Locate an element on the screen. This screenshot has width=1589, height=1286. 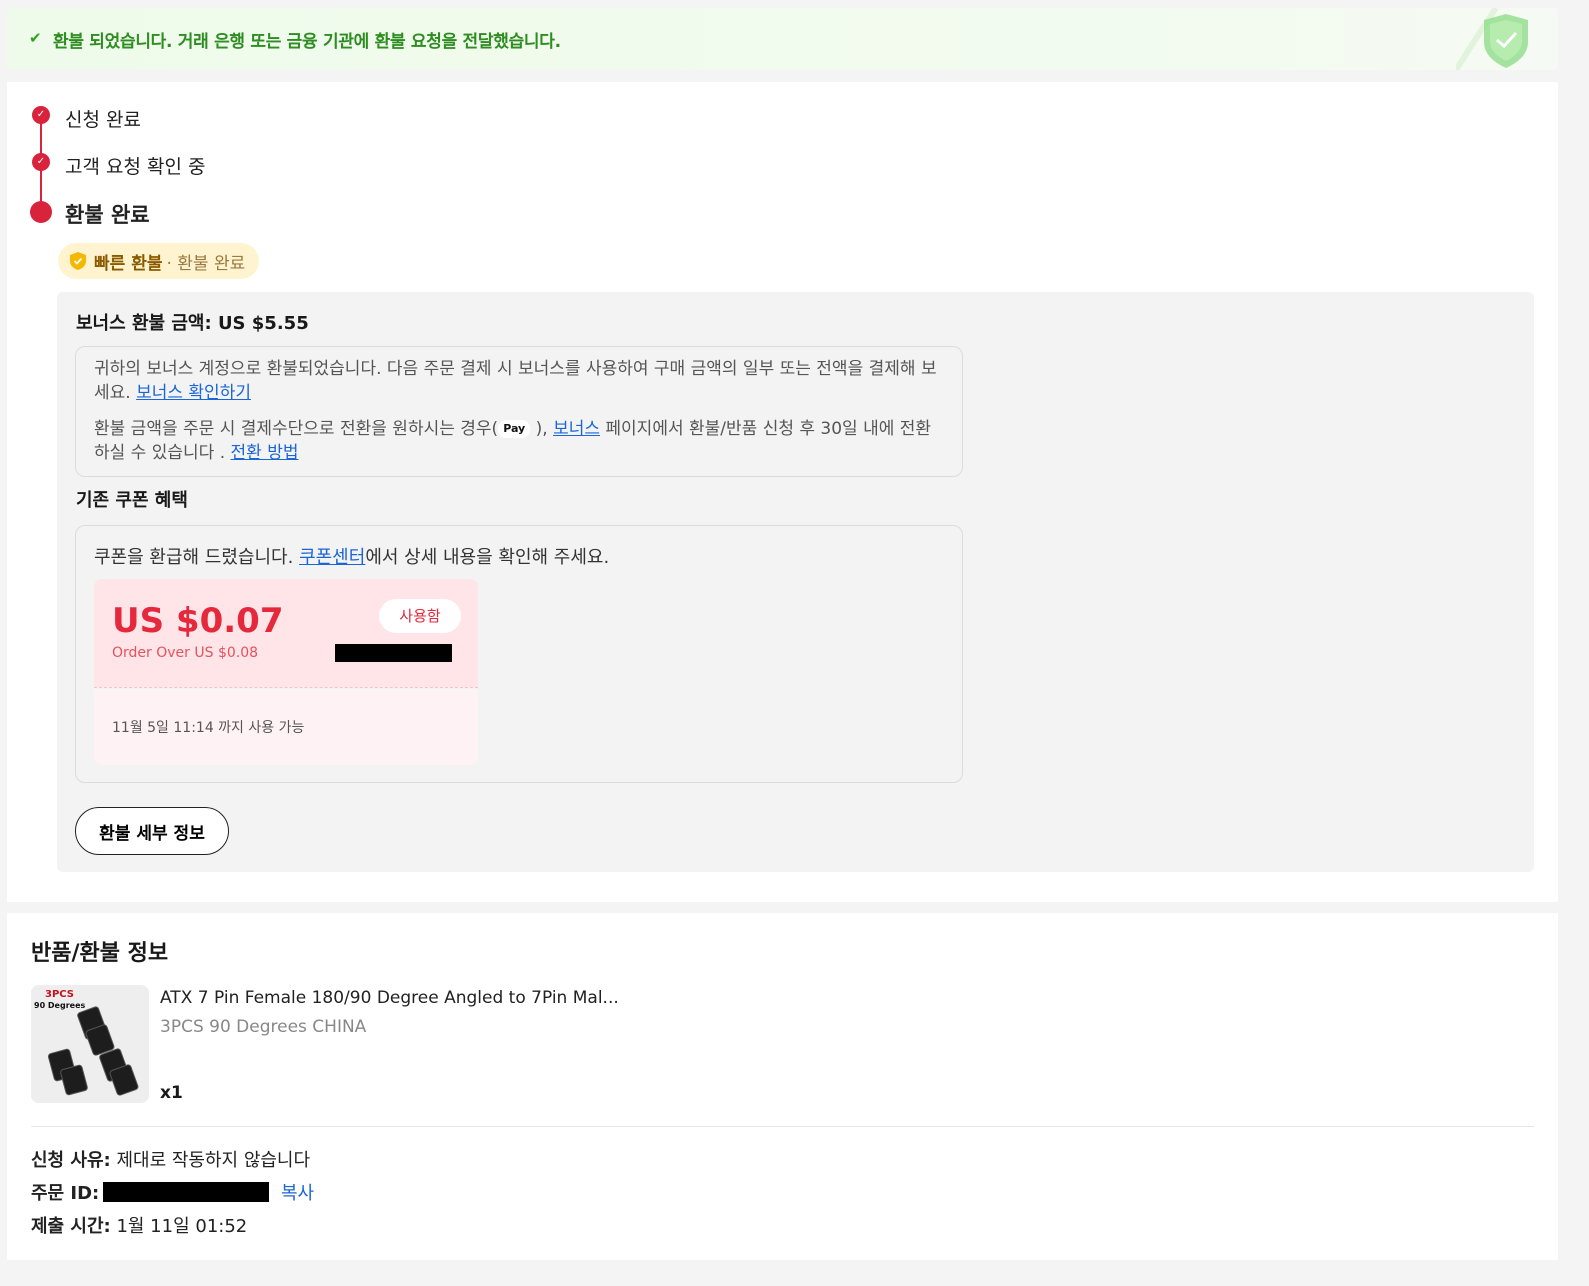
shield-icon is located at coordinates (78, 261).